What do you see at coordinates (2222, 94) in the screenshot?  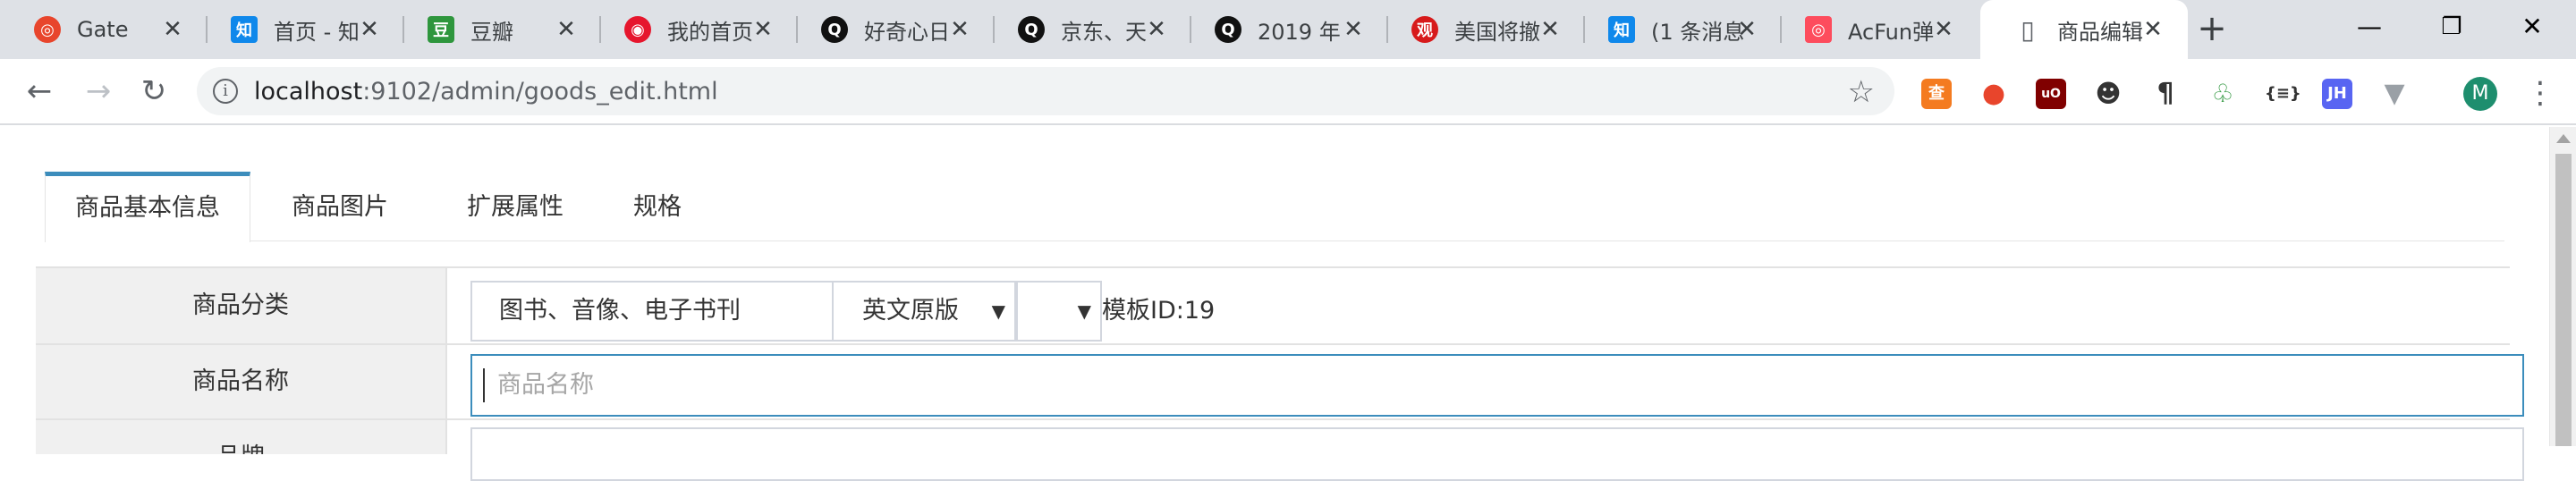 I see `extension-leaf-icon: ♧` at bounding box center [2222, 94].